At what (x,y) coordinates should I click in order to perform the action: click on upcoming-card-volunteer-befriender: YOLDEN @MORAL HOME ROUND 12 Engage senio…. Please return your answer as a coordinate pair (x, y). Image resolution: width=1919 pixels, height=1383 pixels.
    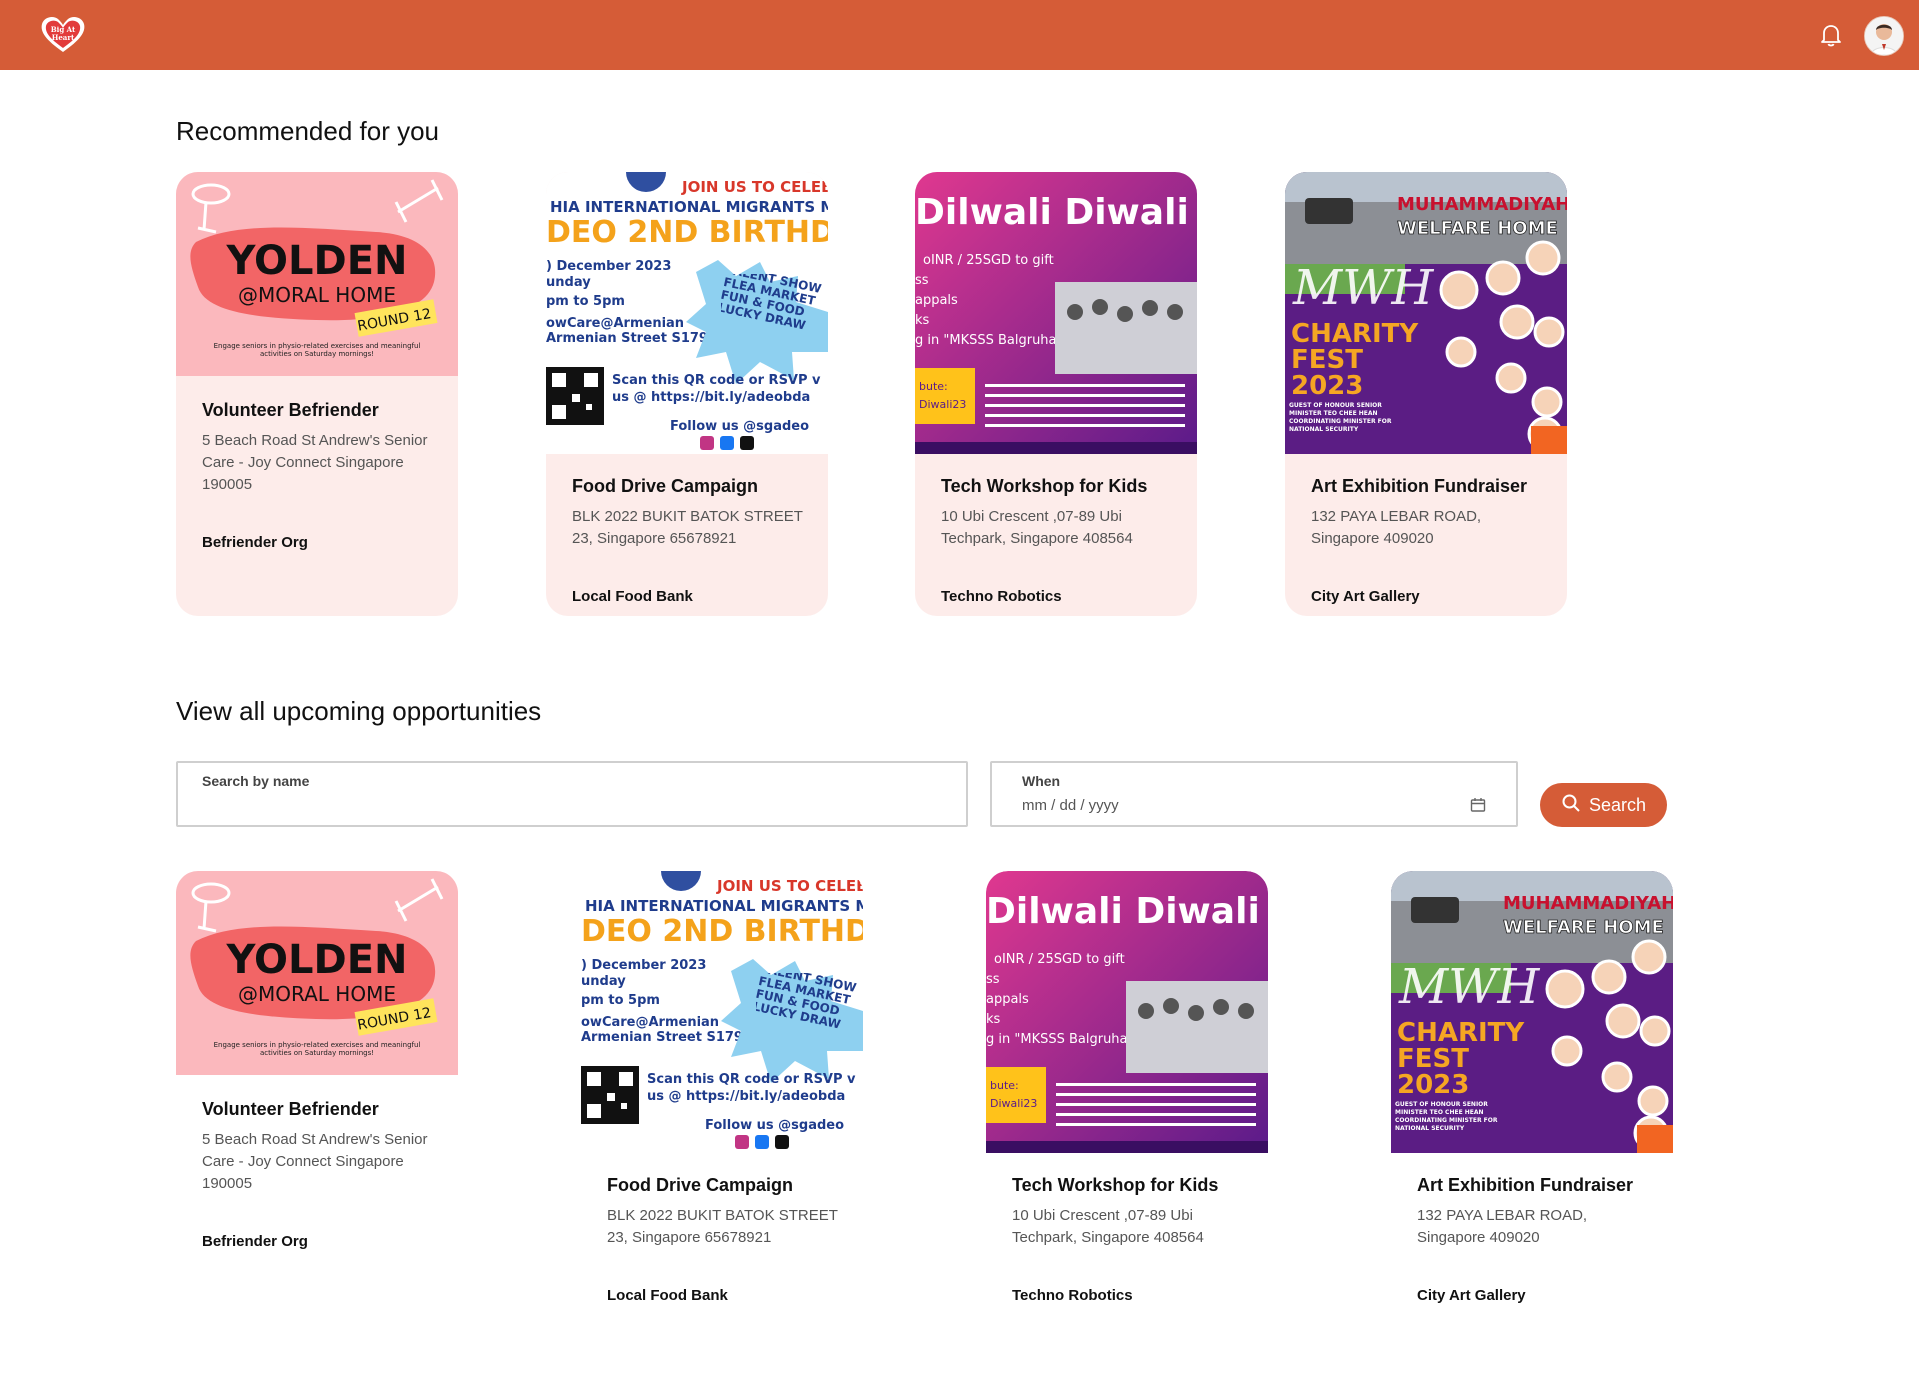
    Looking at the image, I should click on (317, 1093).